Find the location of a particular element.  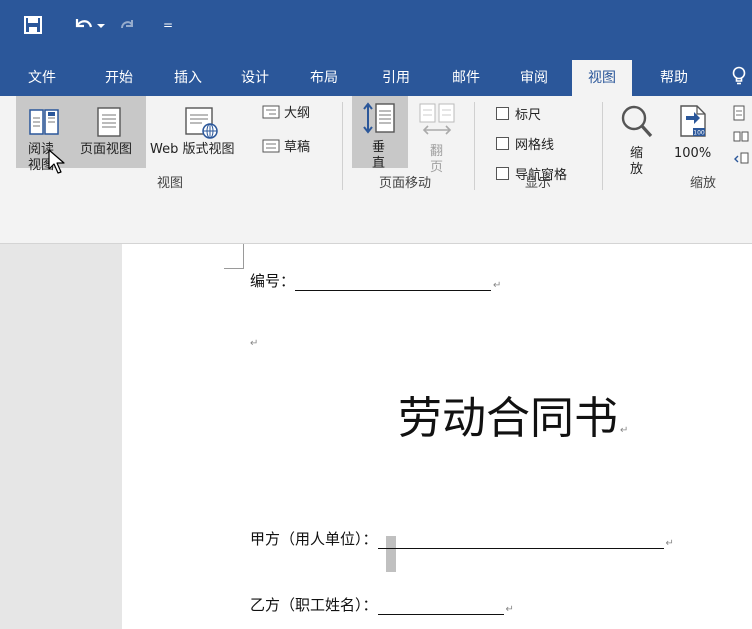

side-to-side-icon is located at coordinates (437, 119).